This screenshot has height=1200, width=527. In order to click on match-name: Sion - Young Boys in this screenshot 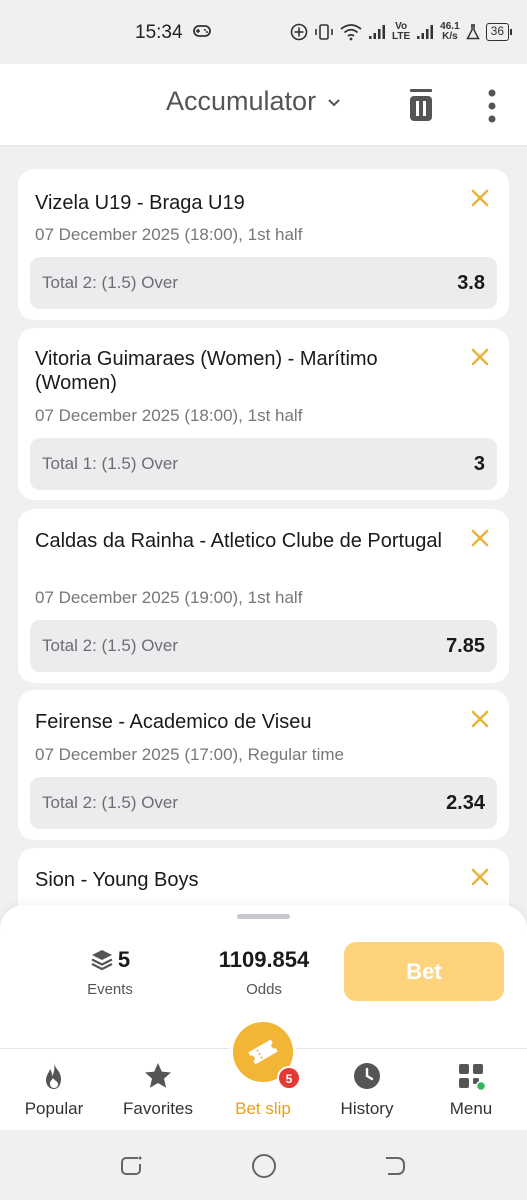, I will do `click(117, 880)`.